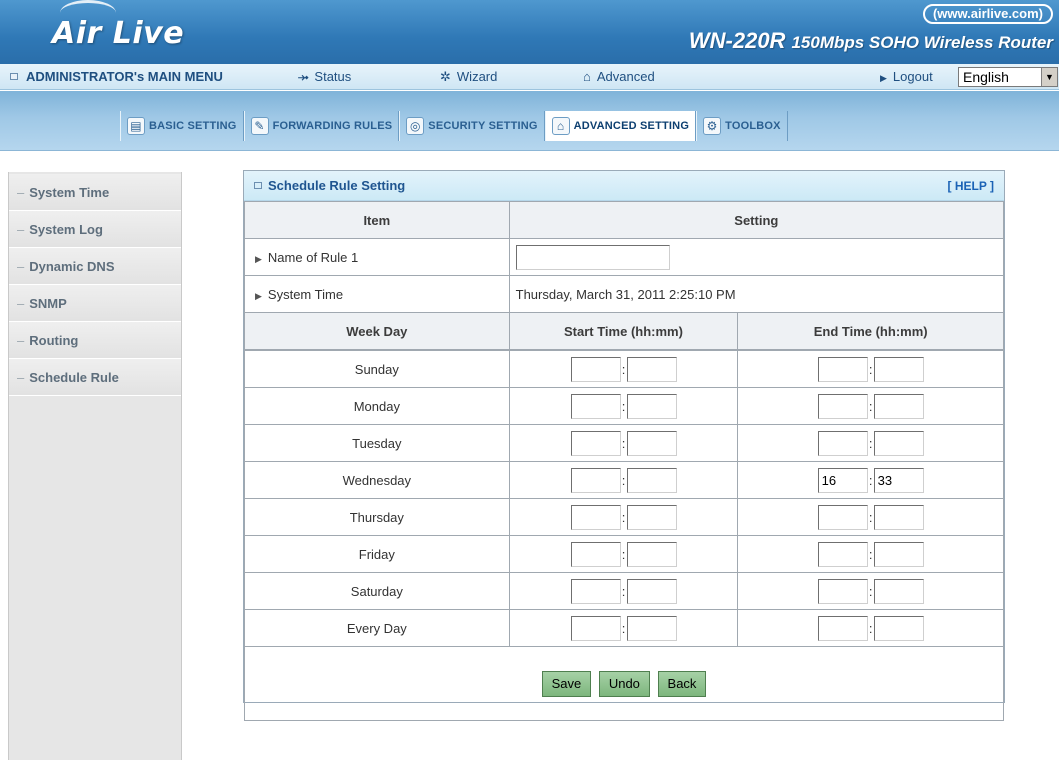 Image resolution: width=1059 pixels, height=760 pixels. Describe the element at coordinates (258, 295) in the screenshot. I see `triangle-right-icon: ▶` at that location.